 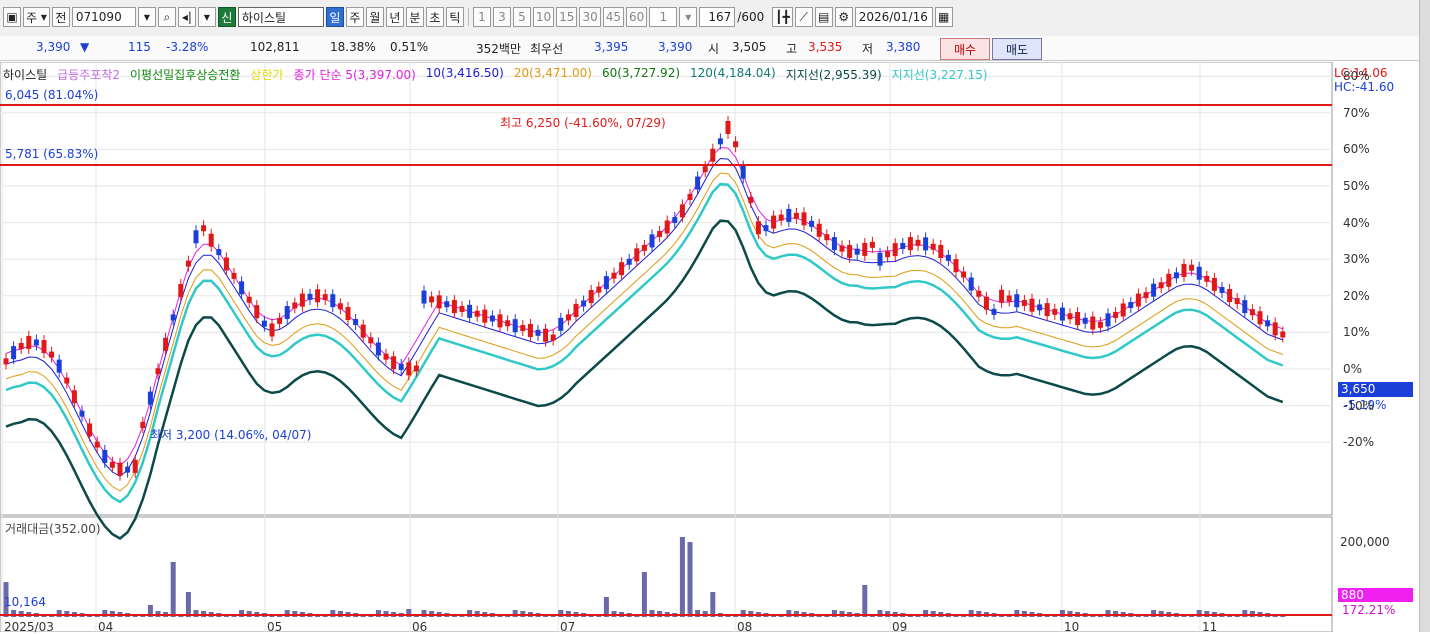 What do you see at coordinates (280, 17) in the screenshot?
I see `stock-name-field: 하이스틸` at bounding box center [280, 17].